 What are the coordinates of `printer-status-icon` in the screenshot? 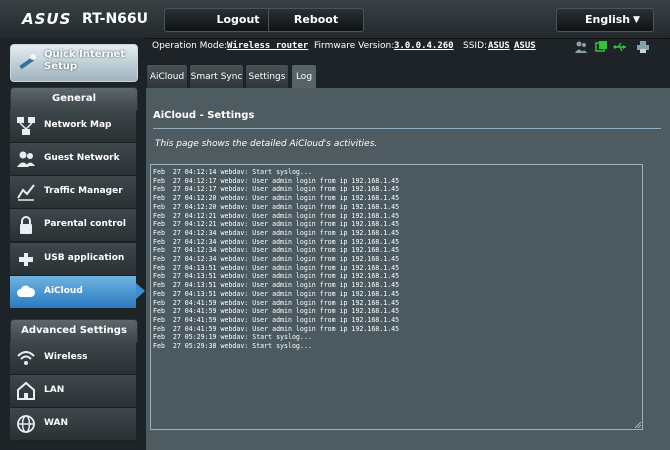 It's located at (643, 47).